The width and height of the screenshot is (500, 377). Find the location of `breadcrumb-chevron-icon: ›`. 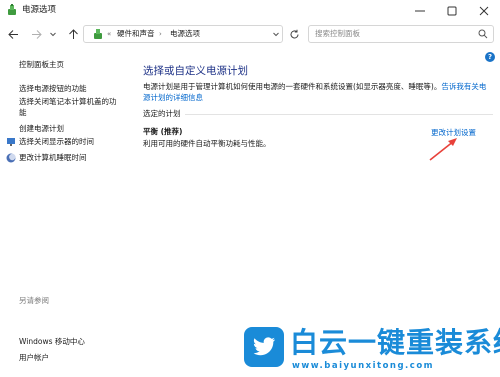

breadcrumb-chevron-icon: › is located at coordinates (160, 34).